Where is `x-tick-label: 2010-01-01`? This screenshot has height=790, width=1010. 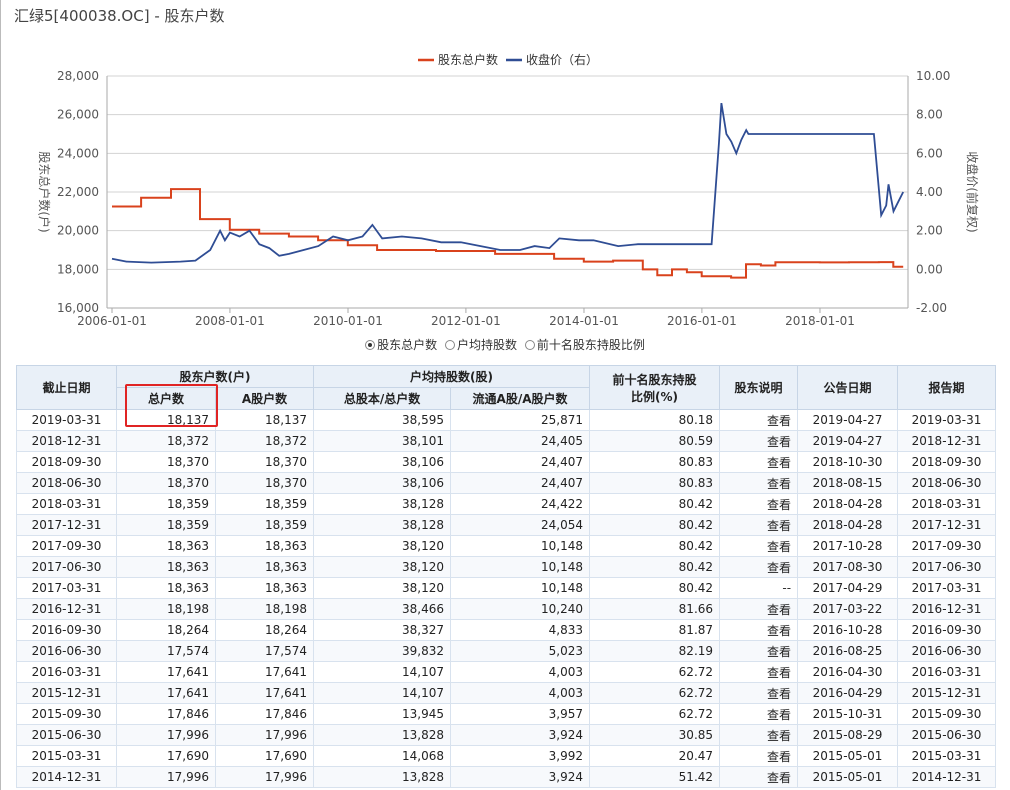
x-tick-label: 2010-01-01 is located at coordinates (348, 321).